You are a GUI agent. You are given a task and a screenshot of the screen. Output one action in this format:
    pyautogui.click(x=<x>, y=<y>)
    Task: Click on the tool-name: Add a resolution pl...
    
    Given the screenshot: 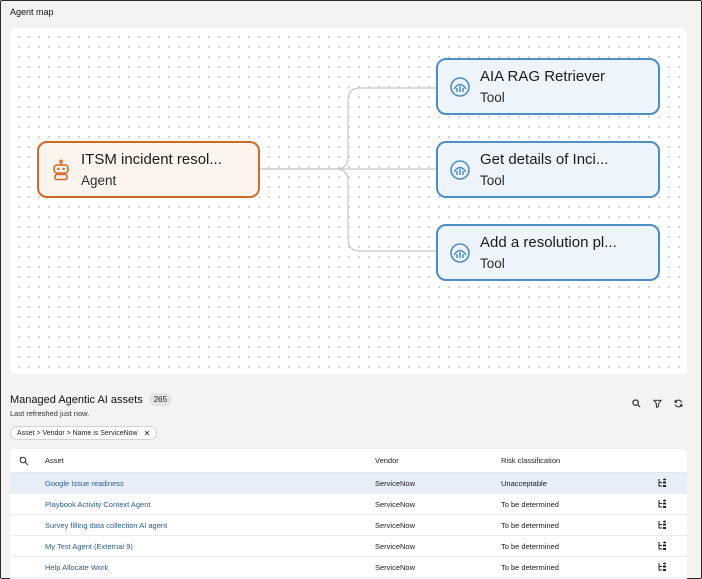 What is the action you would take?
    pyautogui.click(x=548, y=242)
    